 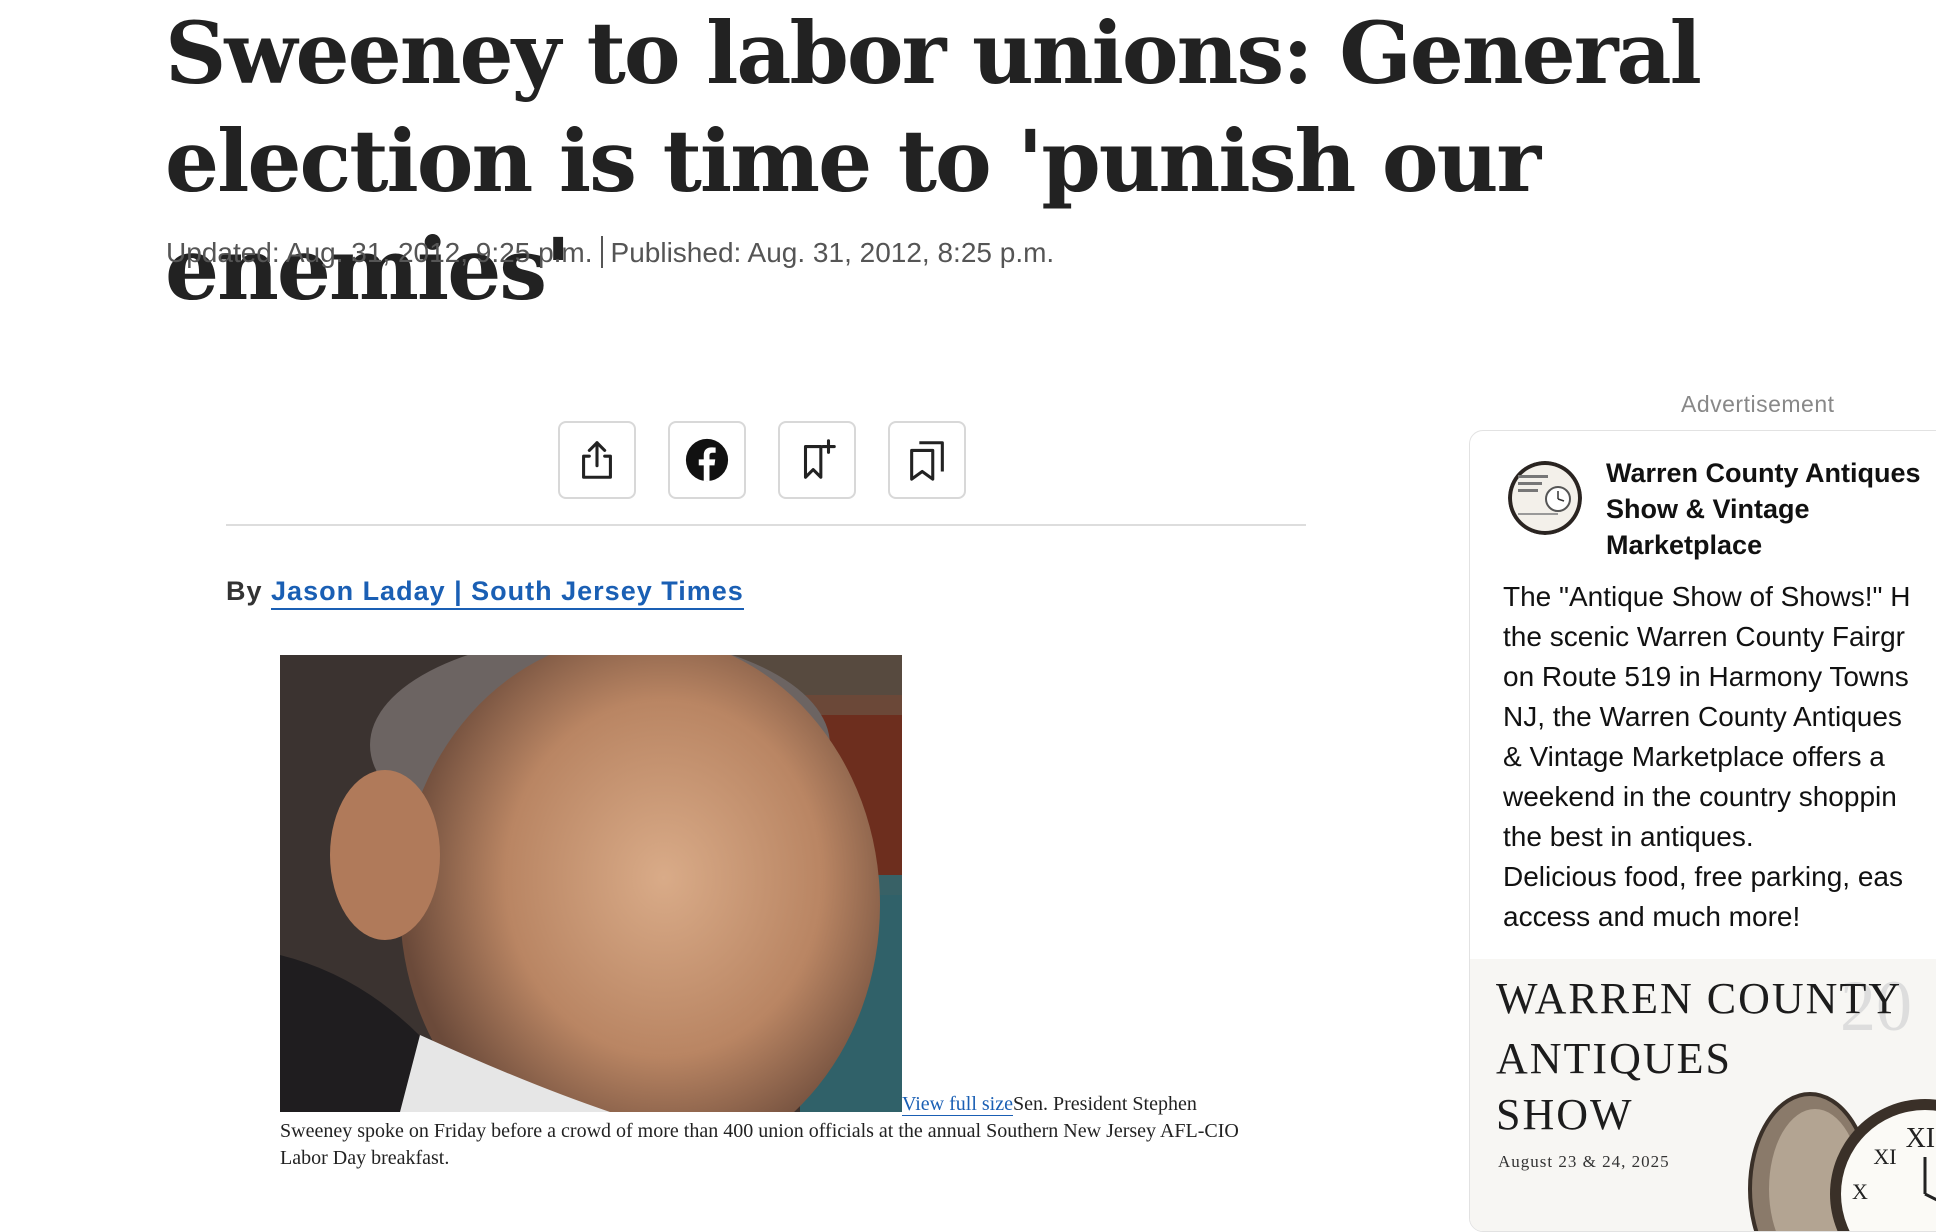 What do you see at coordinates (1842, 1161) in the screenshot?
I see `pocket-watch-icon: XII XI I X` at bounding box center [1842, 1161].